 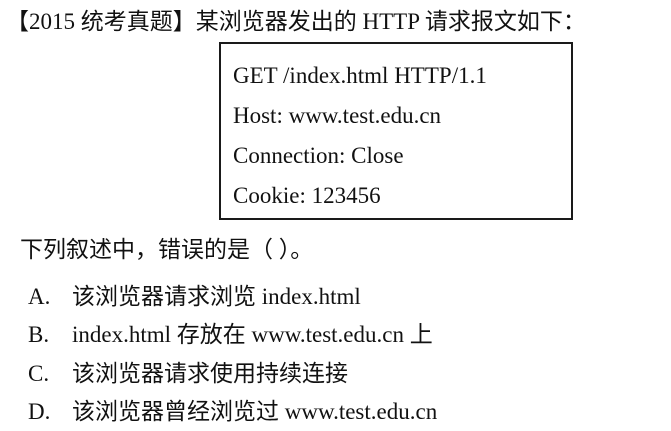 What do you see at coordinates (307, 195) in the screenshot?
I see `request-line-cookie: Cookie: 123456` at bounding box center [307, 195].